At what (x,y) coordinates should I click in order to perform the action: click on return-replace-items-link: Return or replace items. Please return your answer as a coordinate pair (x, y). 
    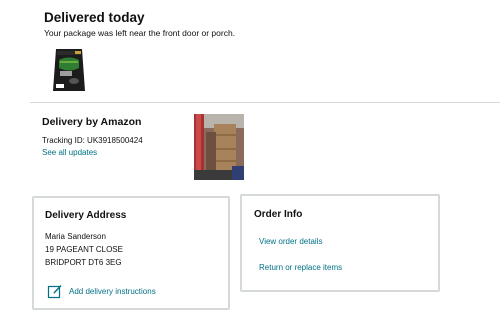
    Looking at the image, I should click on (300, 267).